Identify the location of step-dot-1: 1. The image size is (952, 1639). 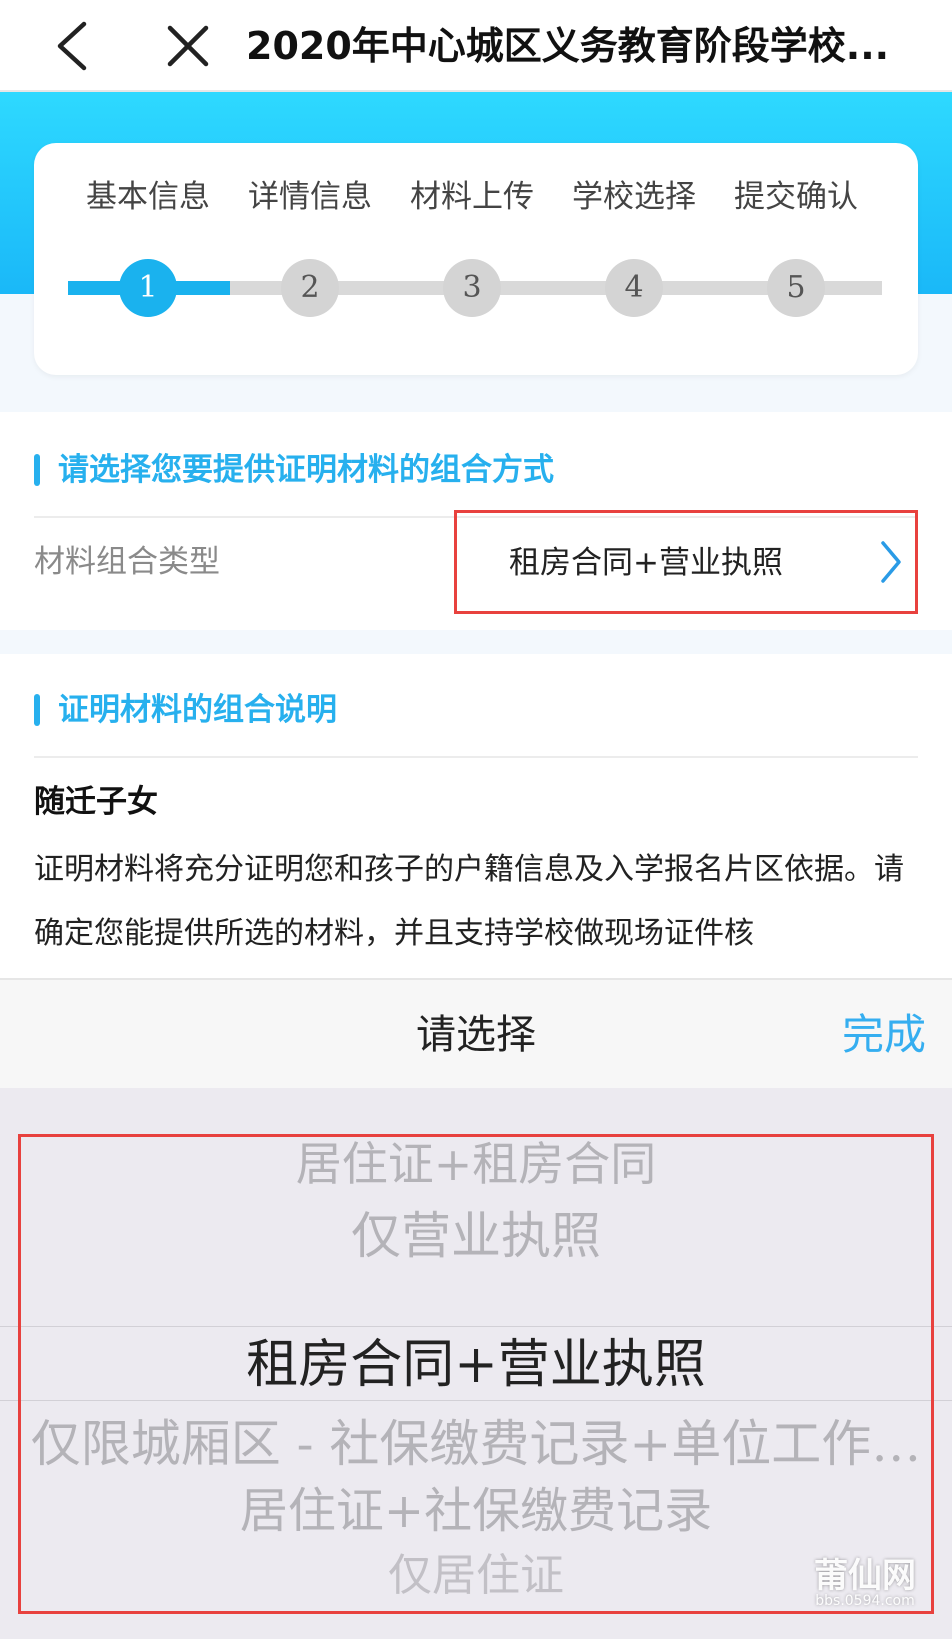
(148, 288).